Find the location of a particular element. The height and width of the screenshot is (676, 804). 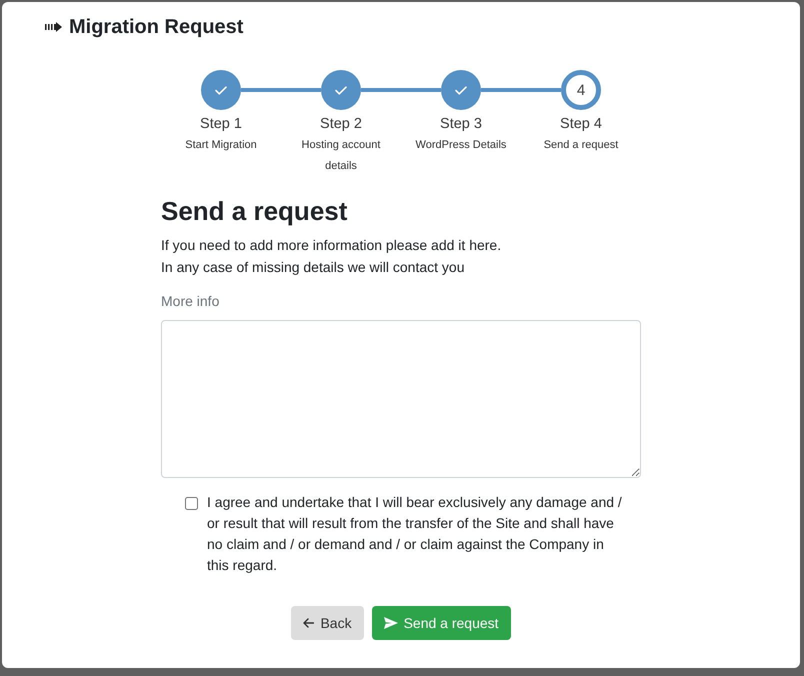

send-icon is located at coordinates (391, 623).